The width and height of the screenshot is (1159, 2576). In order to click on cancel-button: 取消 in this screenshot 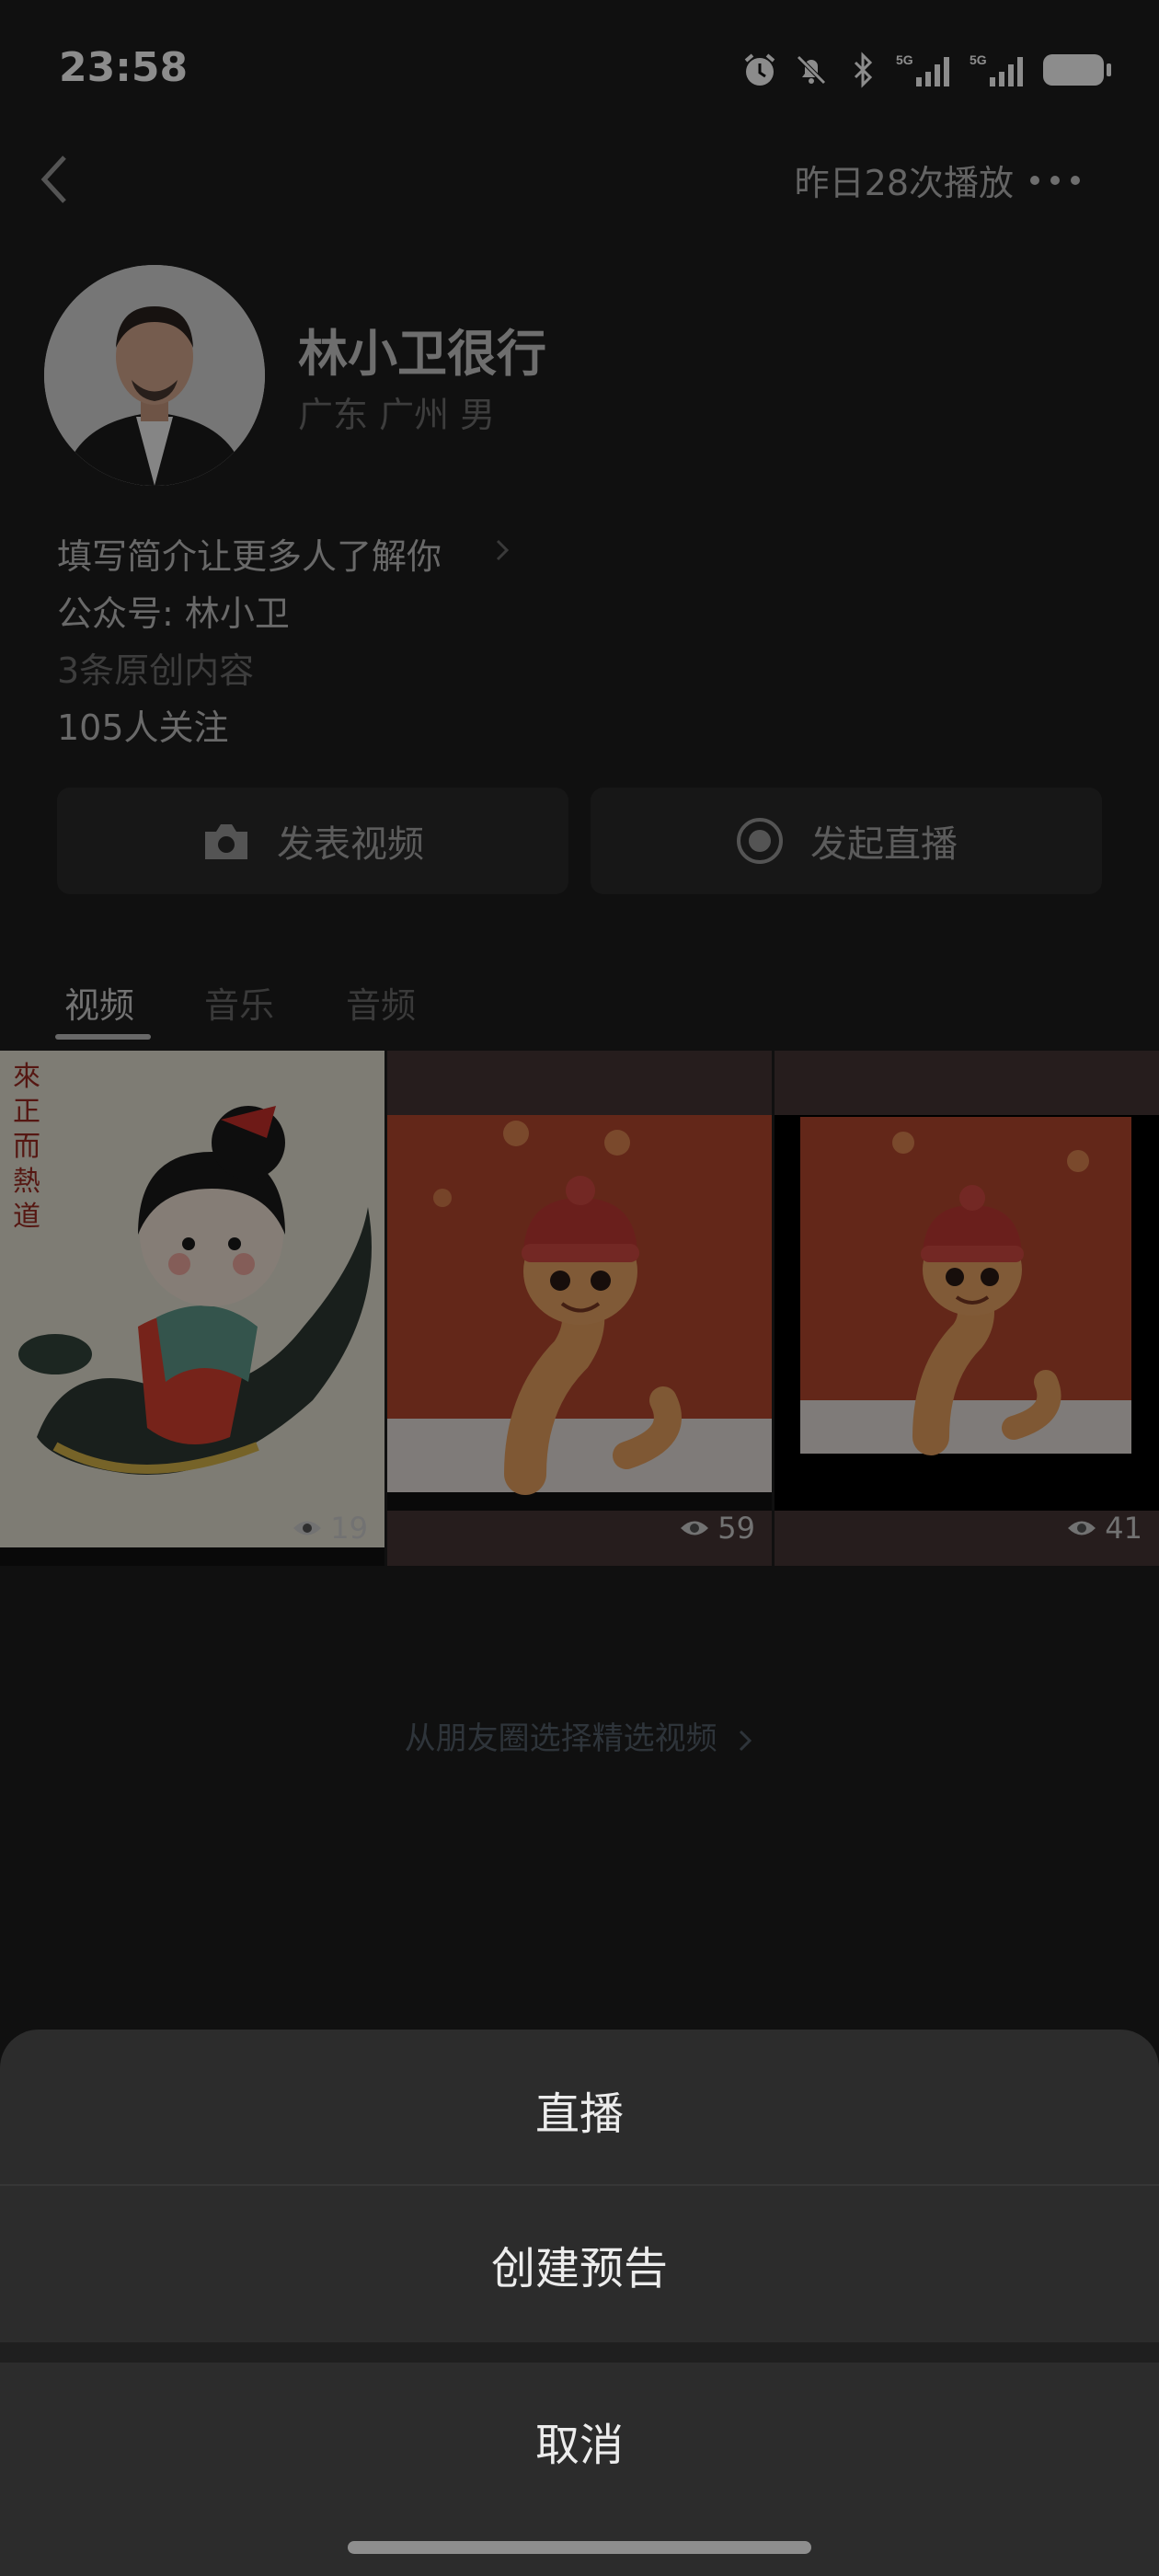, I will do `click(579, 2441)`.